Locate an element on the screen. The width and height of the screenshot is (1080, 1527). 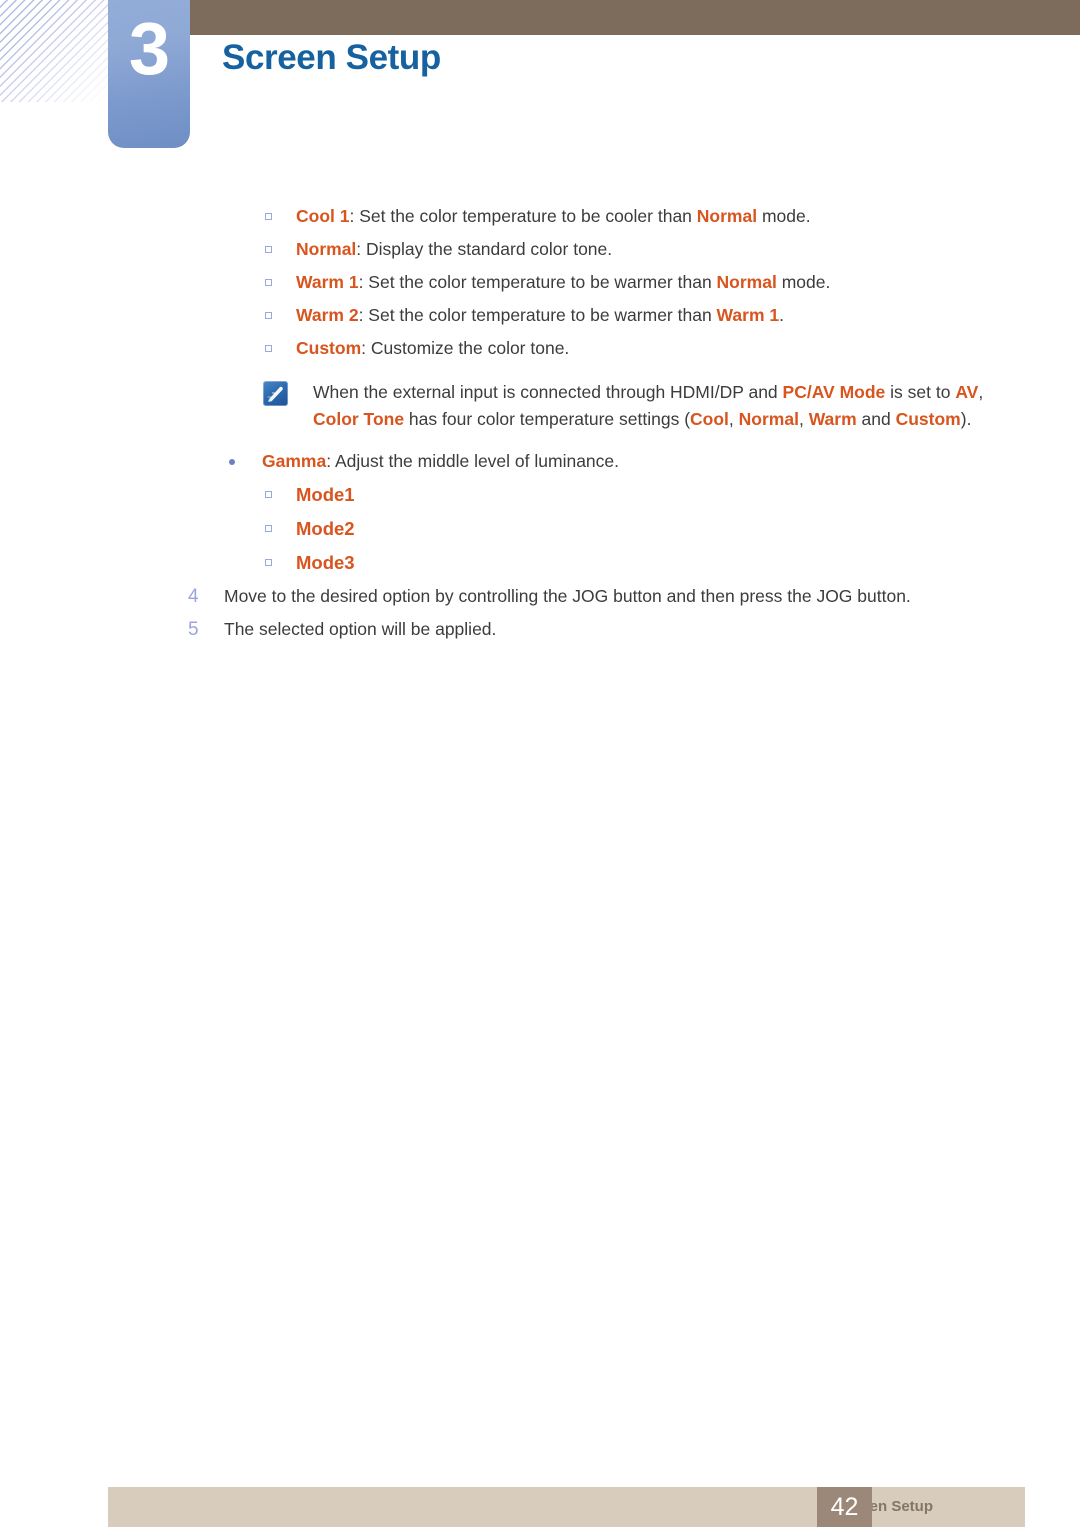
round-bullet-icon is located at coordinates (232, 462).